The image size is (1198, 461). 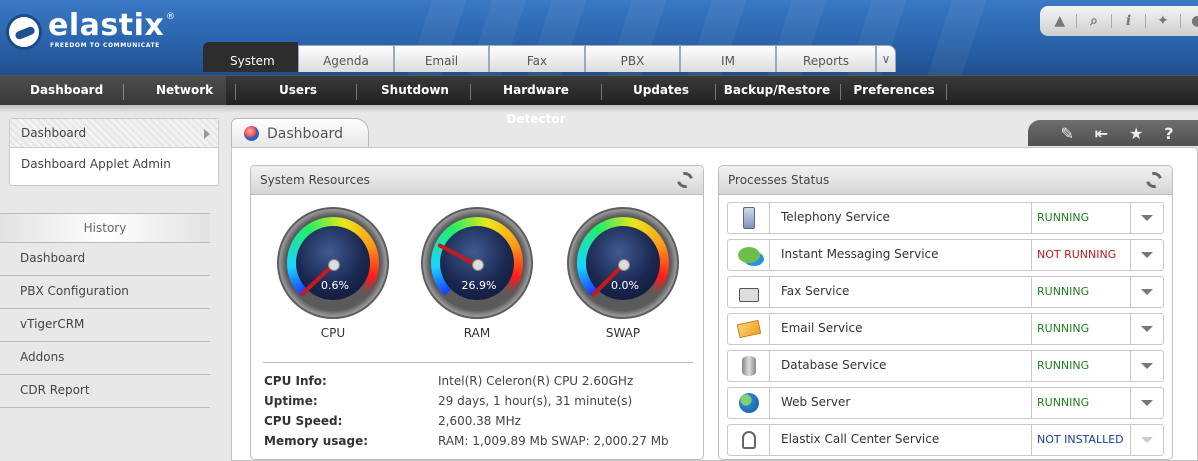 What do you see at coordinates (822, 328) in the screenshot?
I see `process-name: Email Service` at bounding box center [822, 328].